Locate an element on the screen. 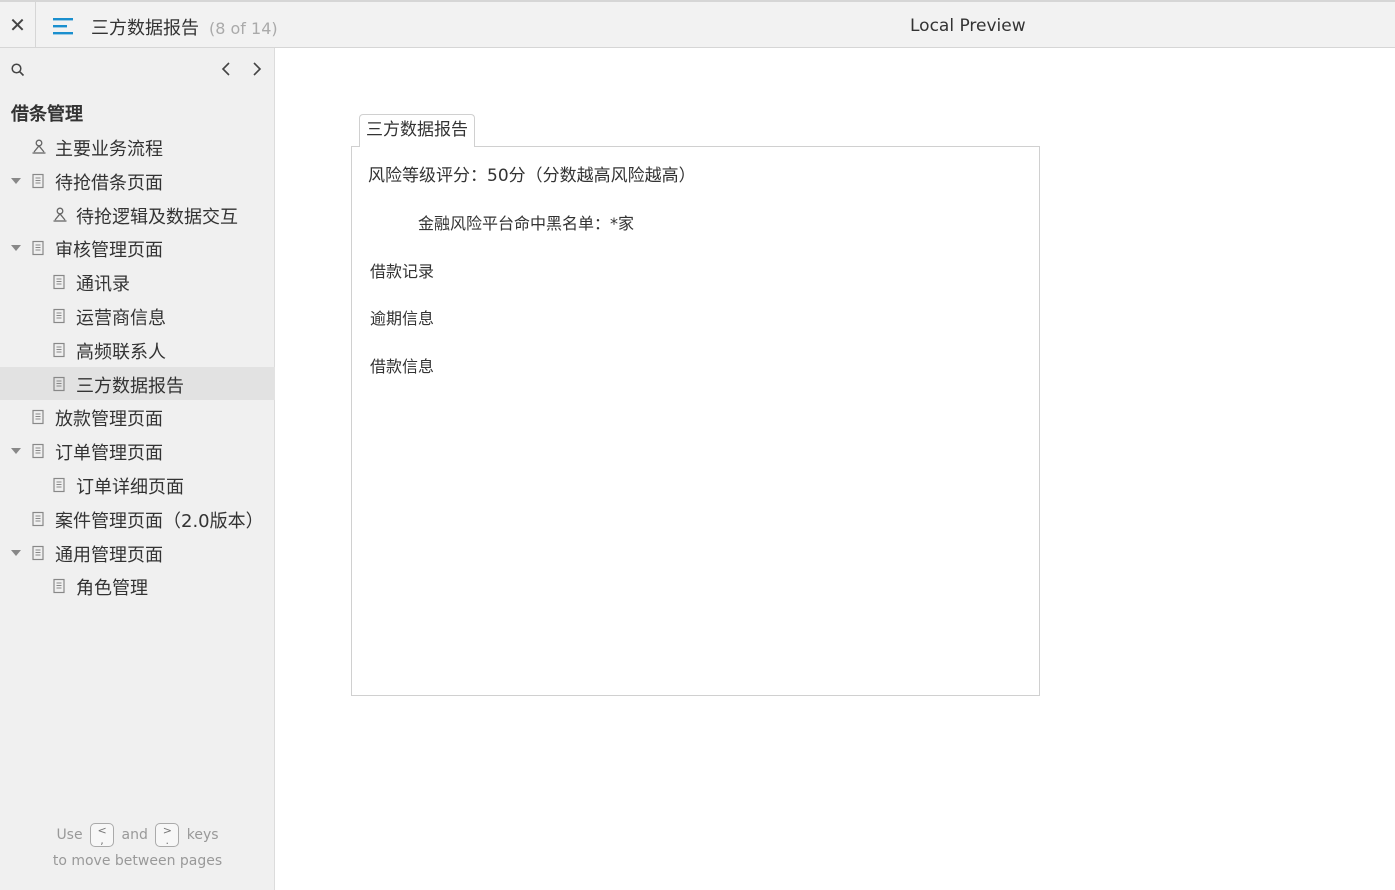  sidebar-item: 运营商信息 is located at coordinates (137, 316).